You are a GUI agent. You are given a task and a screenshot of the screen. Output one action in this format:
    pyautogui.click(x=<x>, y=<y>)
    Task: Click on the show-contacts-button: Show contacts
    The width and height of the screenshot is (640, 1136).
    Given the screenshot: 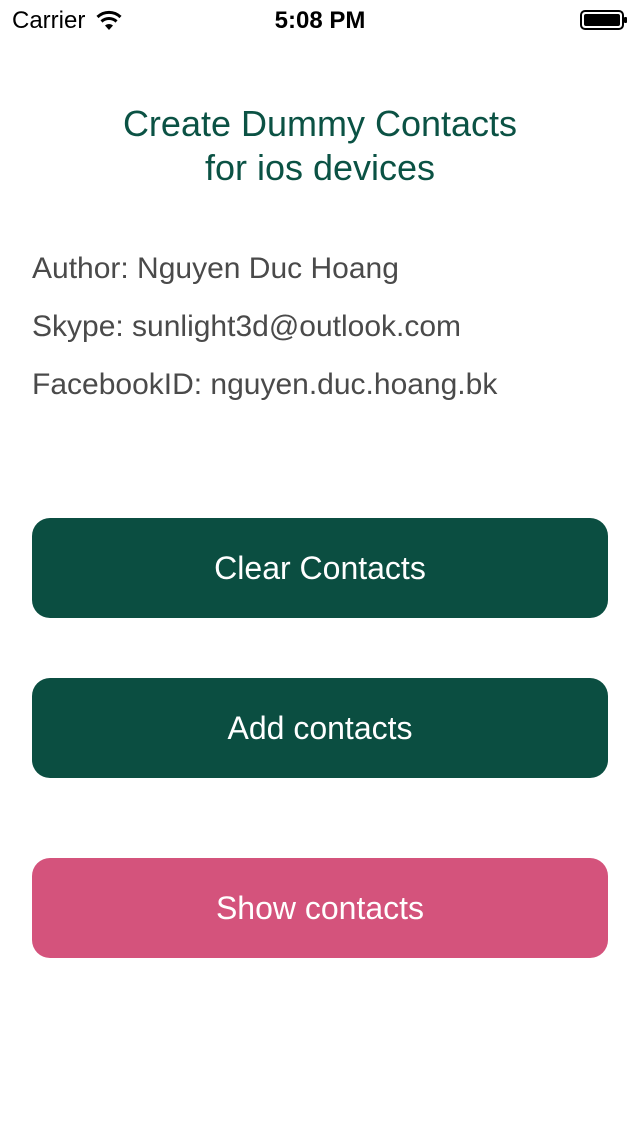 What is the action you would take?
    pyautogui.click(x=320, y=908)
    